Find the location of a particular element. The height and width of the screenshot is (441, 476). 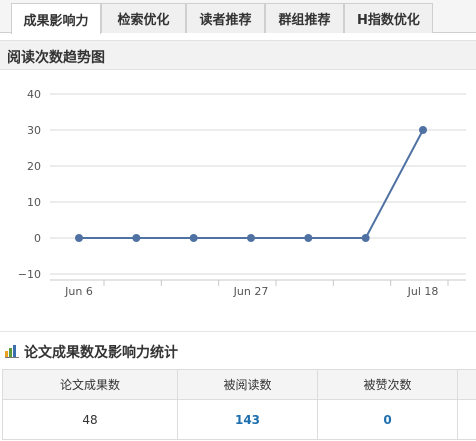

value-paper-count: 48 is located at coordinates (90, 419).